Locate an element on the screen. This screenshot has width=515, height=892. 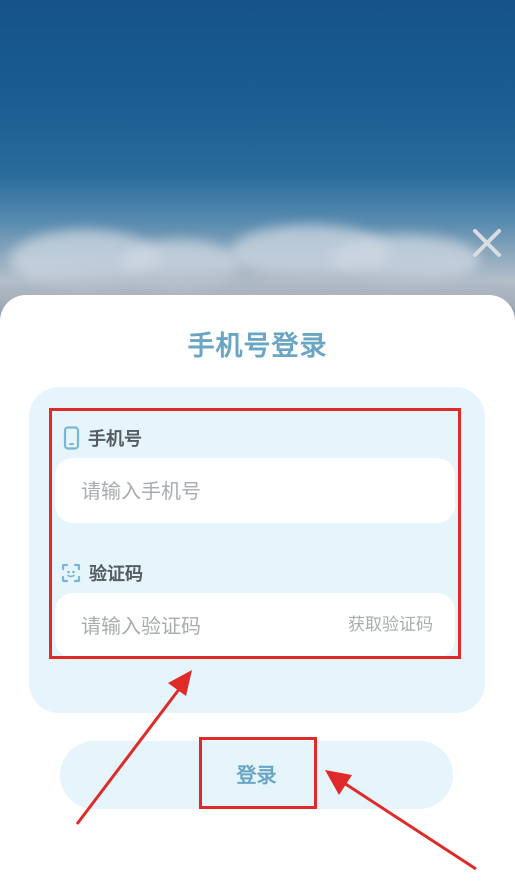
close-button is located at coordinates (487, 243).